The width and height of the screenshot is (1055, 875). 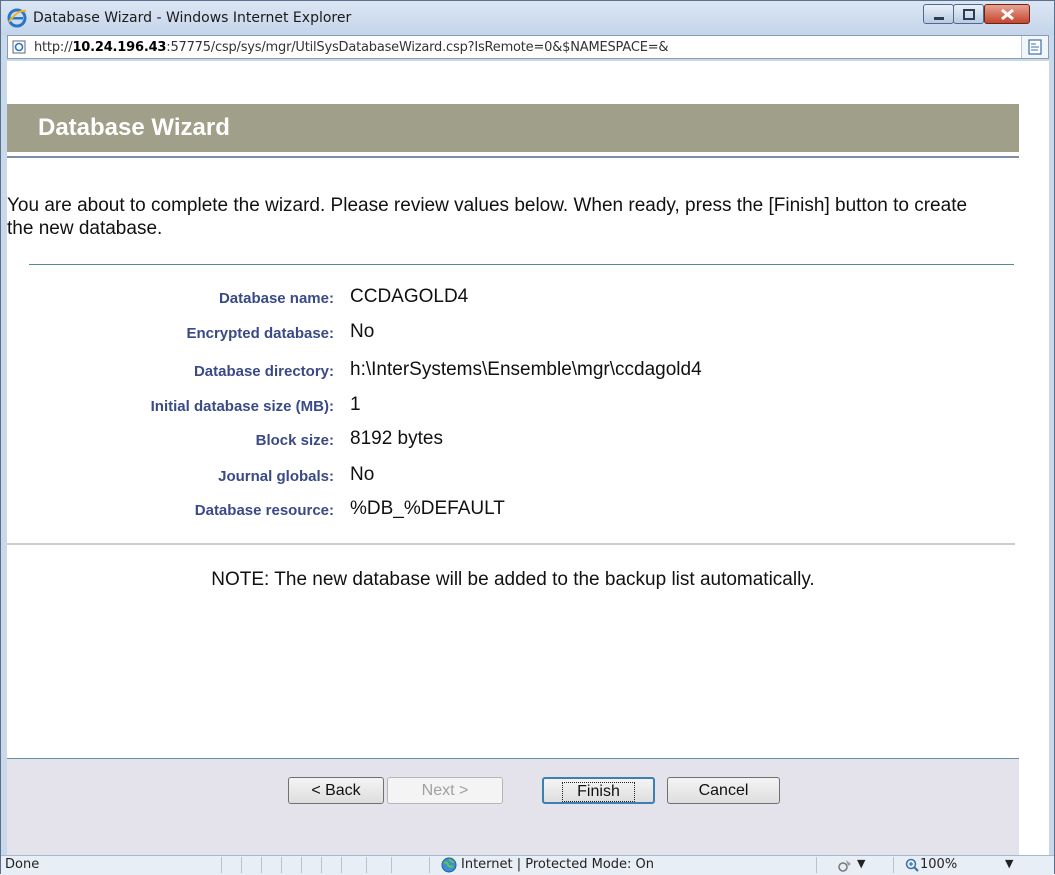 I want to click on summary-label: Journal globals:, so click(x=276, y=476).